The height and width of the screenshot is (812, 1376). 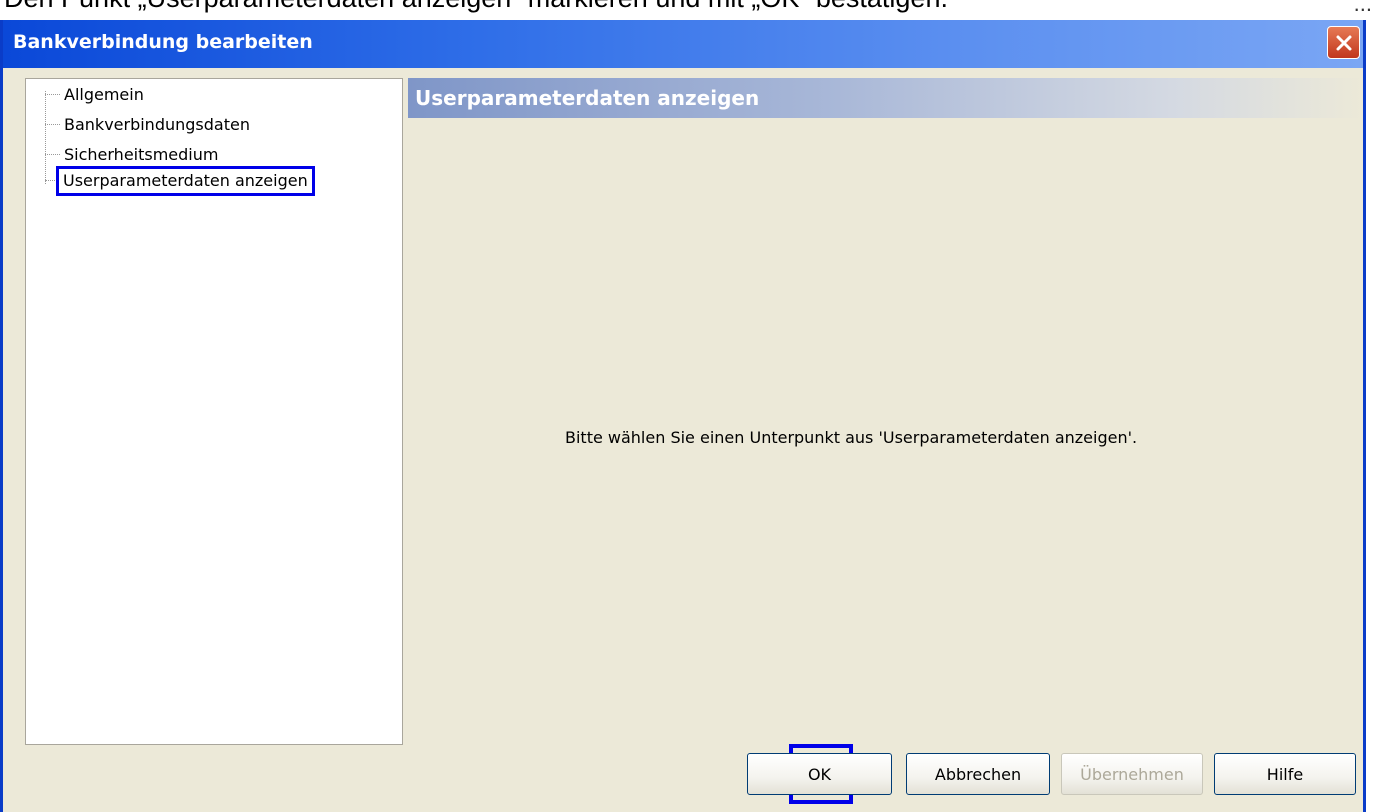 I want to click on close-icon, so click(x=1343, y=42).